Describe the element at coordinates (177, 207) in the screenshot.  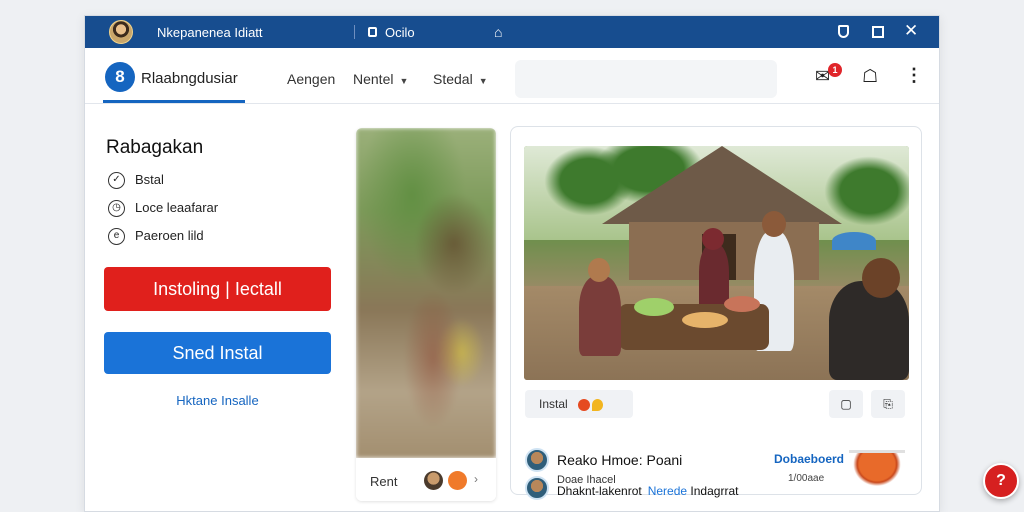
I see `option-label: Loce leaafarar` at that location.